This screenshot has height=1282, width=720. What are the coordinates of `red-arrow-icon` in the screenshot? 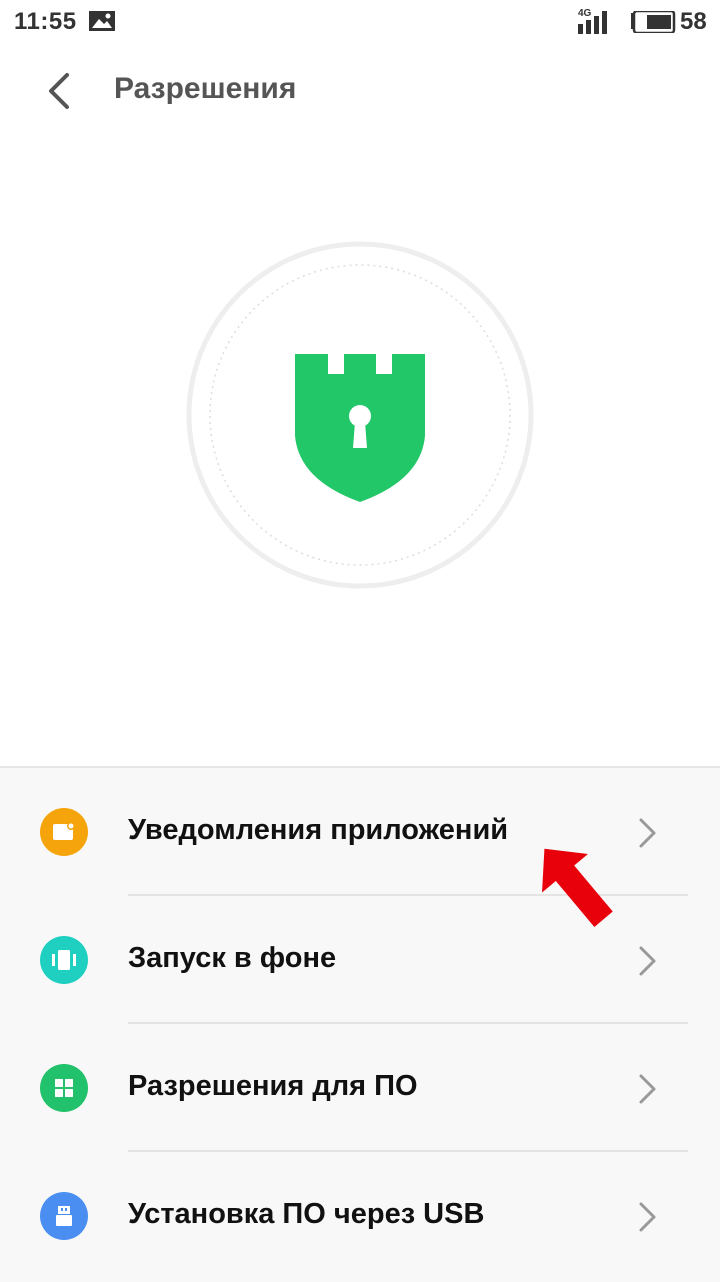 It's located at (574, 886).